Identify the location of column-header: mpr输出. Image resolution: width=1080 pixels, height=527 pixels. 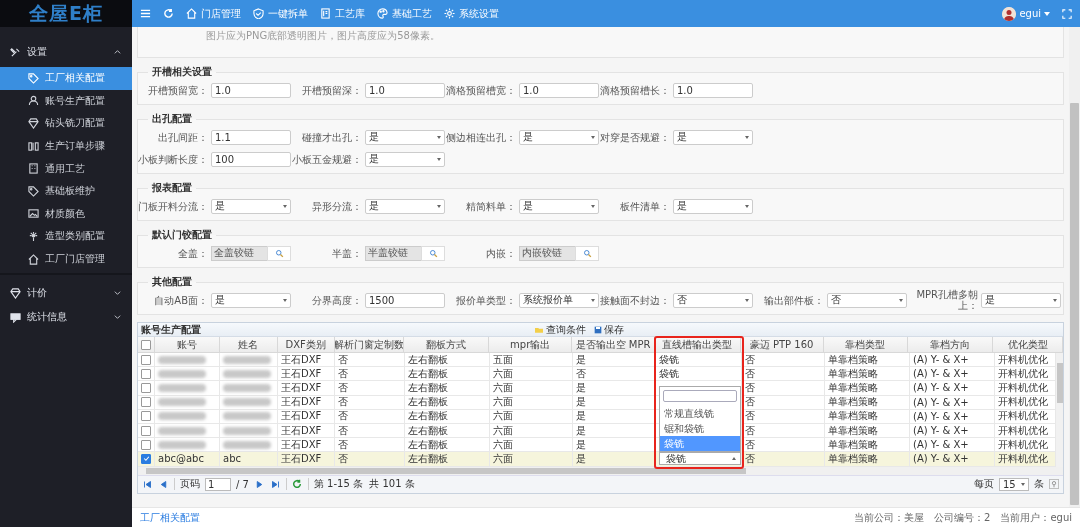
(530, 344).